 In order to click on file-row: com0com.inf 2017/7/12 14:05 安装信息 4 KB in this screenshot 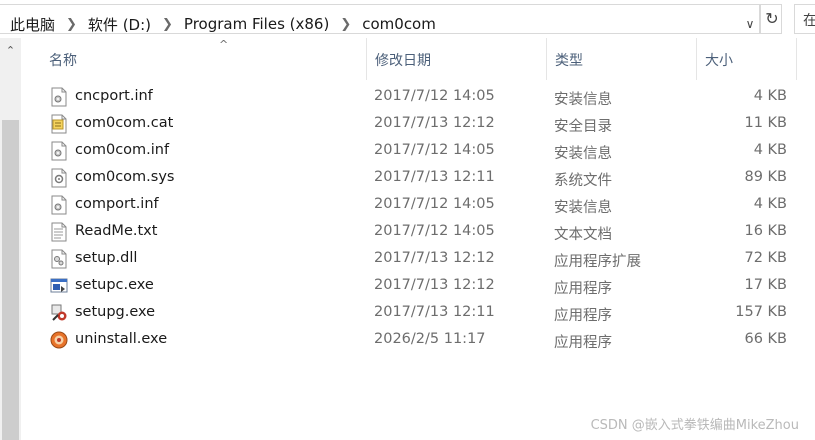, I will do `click(418, 151)`.